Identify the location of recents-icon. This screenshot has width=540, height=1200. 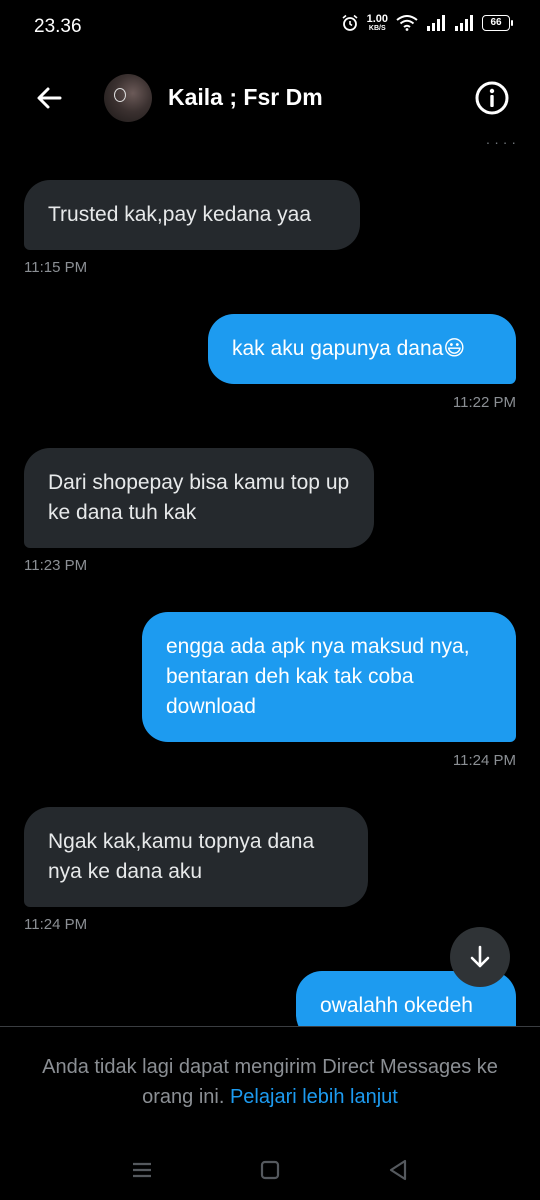
(142, 1170).